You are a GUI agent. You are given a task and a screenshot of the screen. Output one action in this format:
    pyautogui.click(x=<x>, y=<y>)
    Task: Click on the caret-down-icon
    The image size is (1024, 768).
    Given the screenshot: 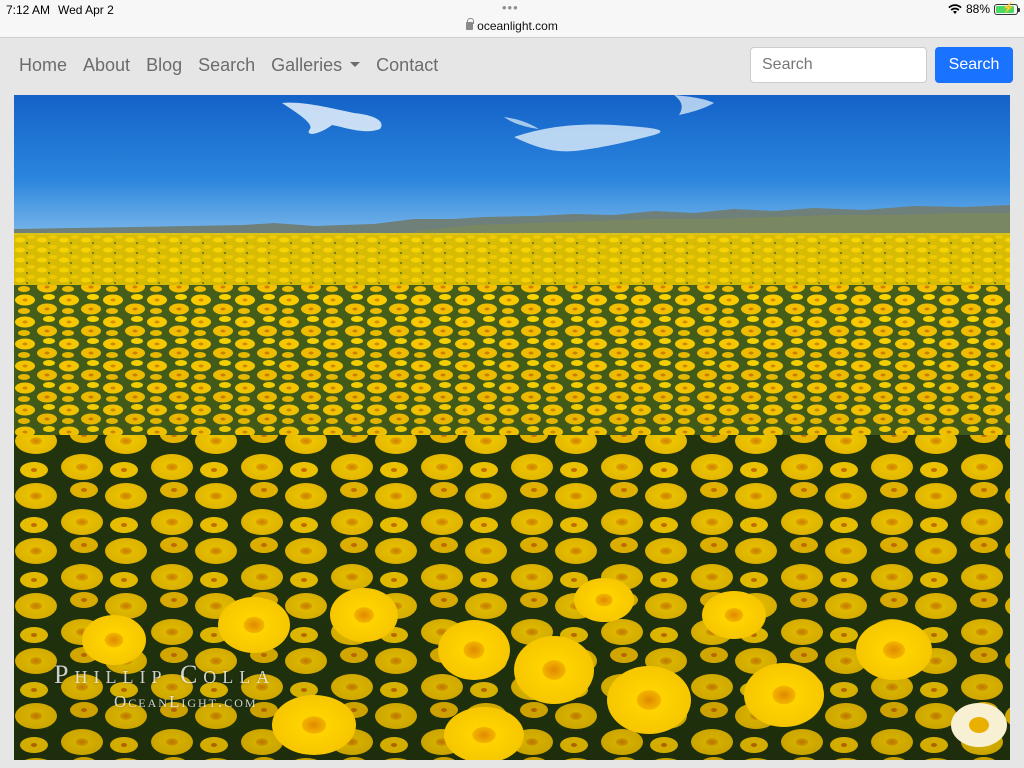 What is the action you would take?
    pyautogui.click(x=355, y=64)
    